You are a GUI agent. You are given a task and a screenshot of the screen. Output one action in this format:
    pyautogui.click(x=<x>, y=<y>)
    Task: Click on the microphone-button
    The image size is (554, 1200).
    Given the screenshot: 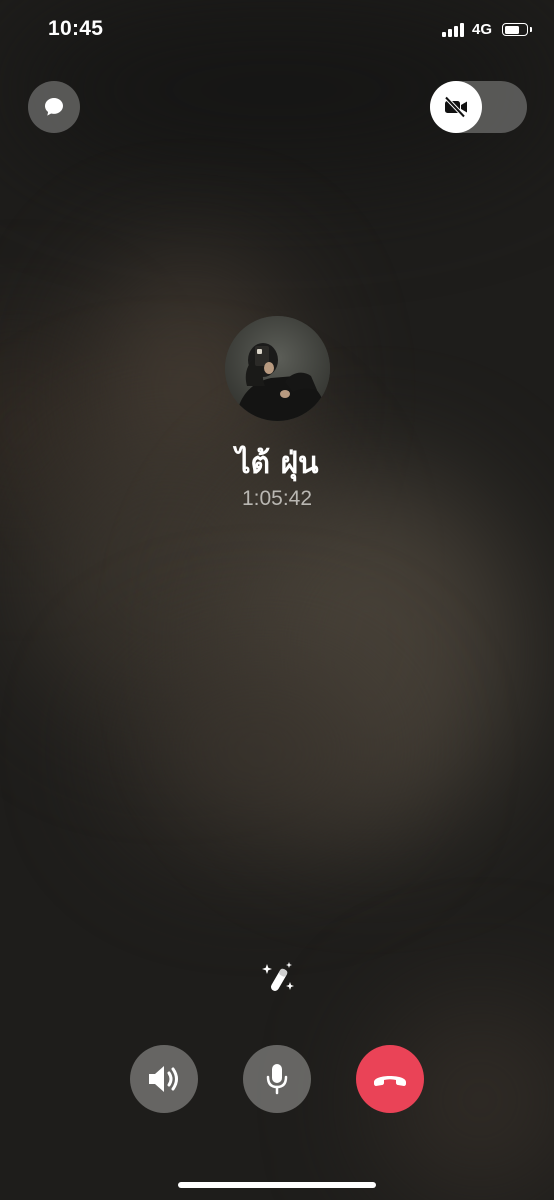 What is the action you would take?
    pyautogui.click(x=277, y=1079)
    